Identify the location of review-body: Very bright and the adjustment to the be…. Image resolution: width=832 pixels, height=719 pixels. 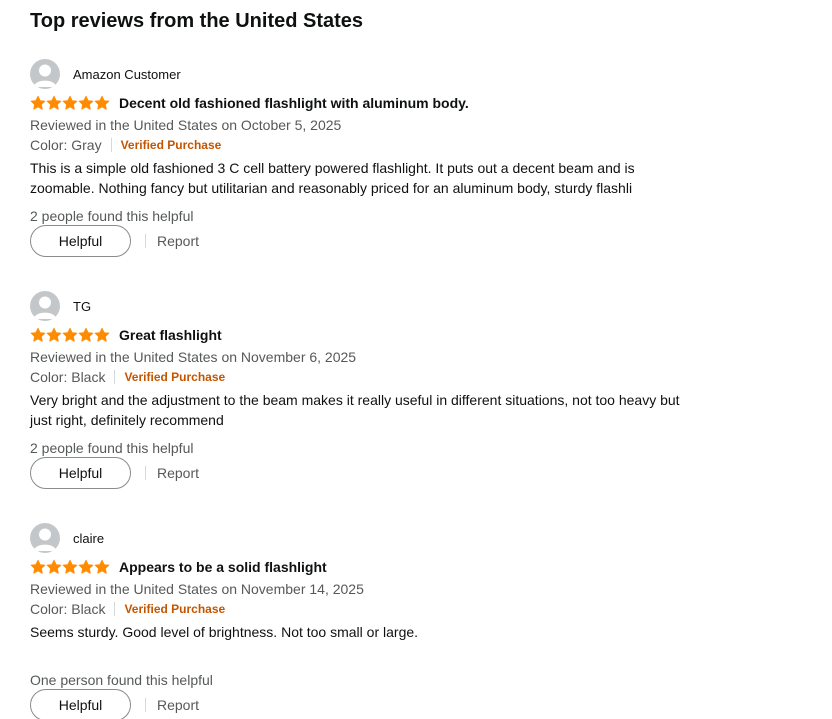
(355, 410).